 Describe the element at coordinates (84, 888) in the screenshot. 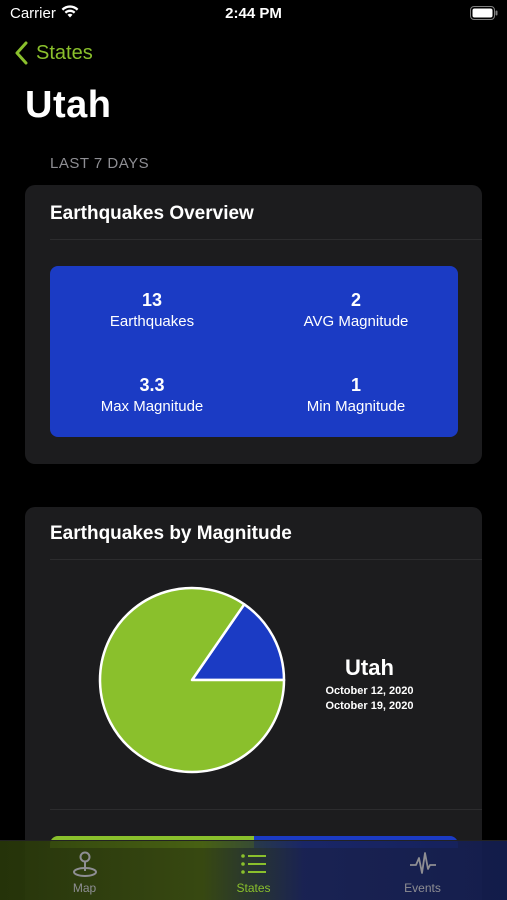

I see `tab-label: Map` at that location.